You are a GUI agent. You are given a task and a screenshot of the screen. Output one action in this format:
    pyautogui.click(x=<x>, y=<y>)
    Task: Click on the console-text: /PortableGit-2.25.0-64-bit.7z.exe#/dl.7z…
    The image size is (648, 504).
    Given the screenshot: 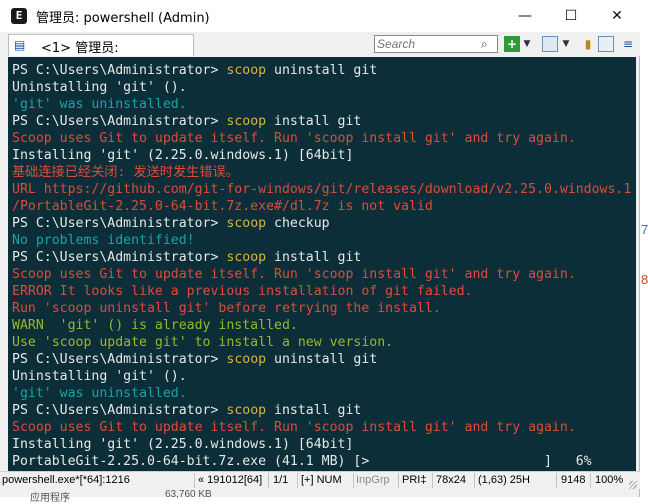 What is the action you would take?
    pyautogui.click(x=222, y=206)
    